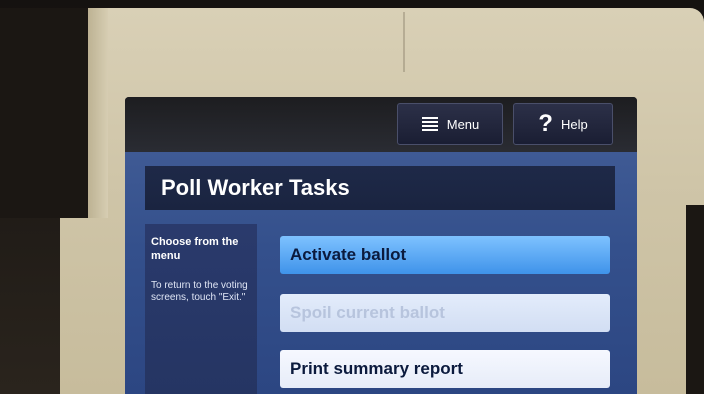 This screenshot has width=704, height=394. I want to click on activate-ballot-button: Activate ballot, so click(445, 255).